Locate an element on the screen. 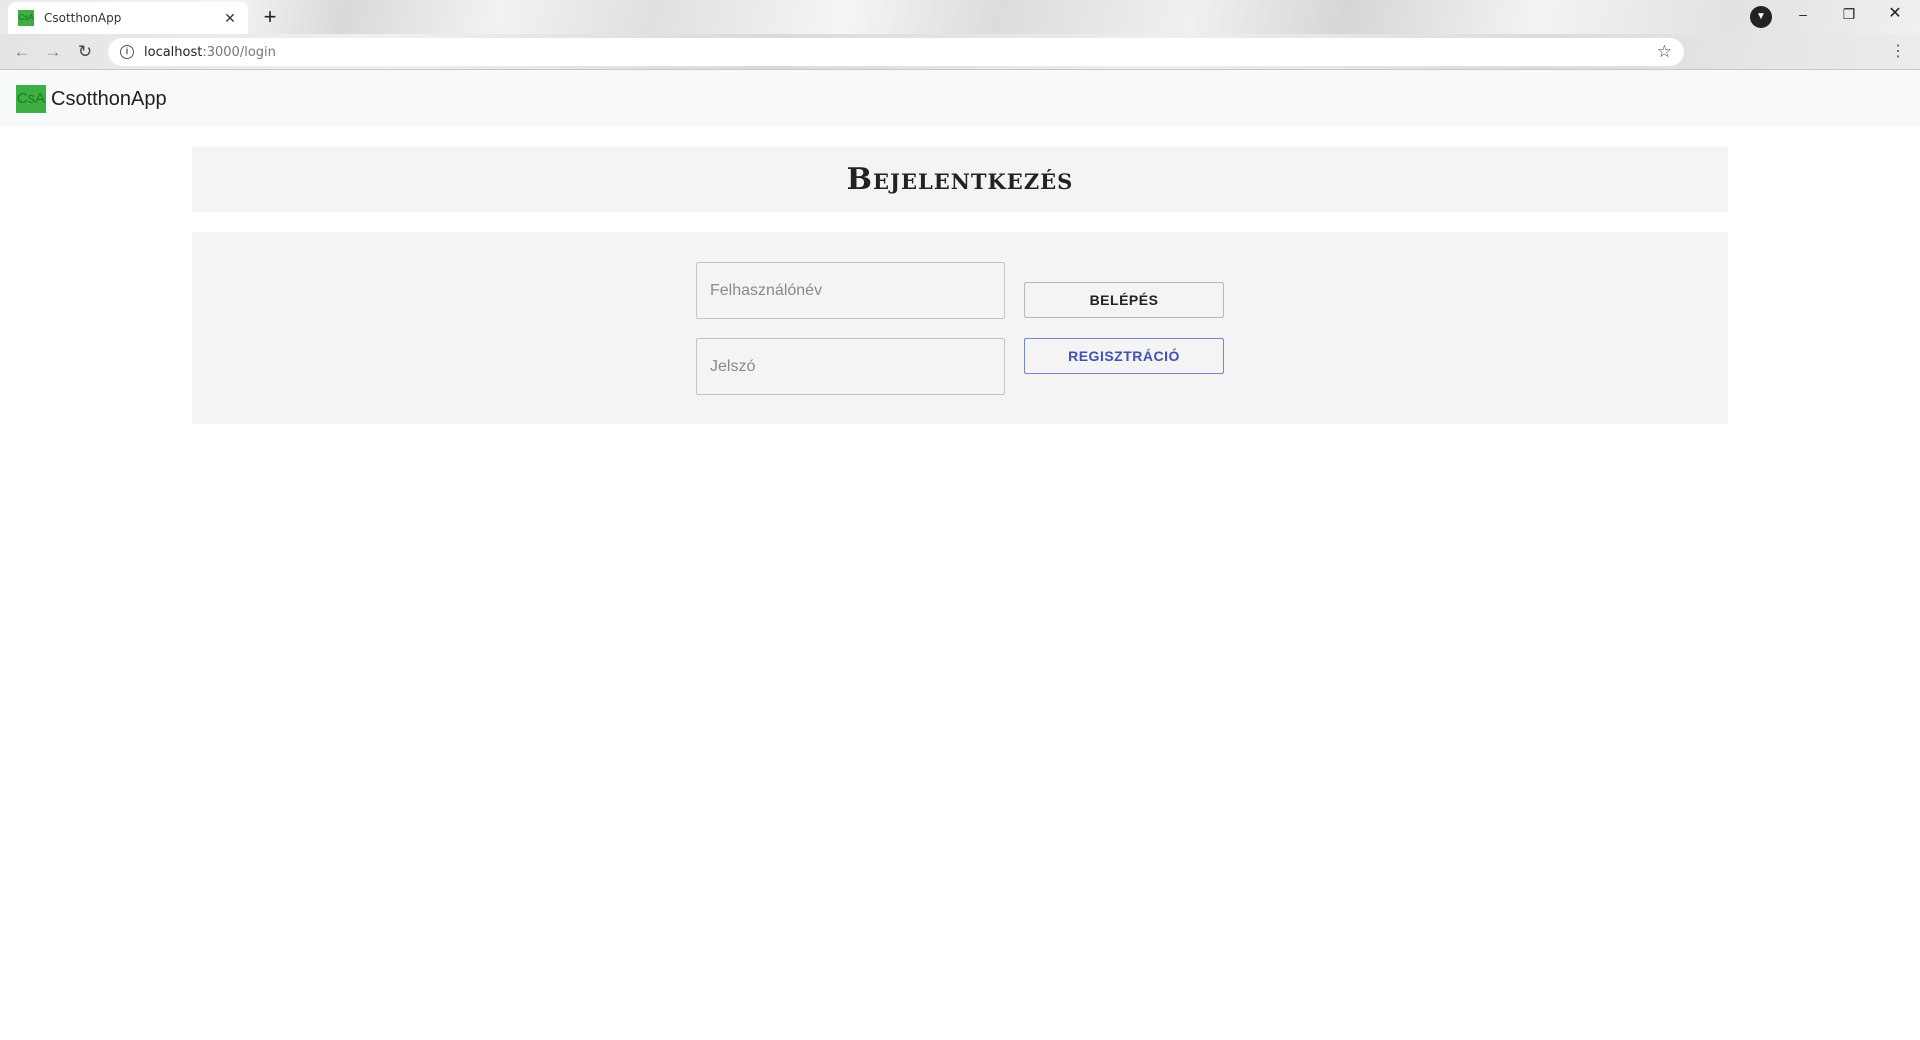  profile-icon: ▼ is located at coordinates (1761, 17).